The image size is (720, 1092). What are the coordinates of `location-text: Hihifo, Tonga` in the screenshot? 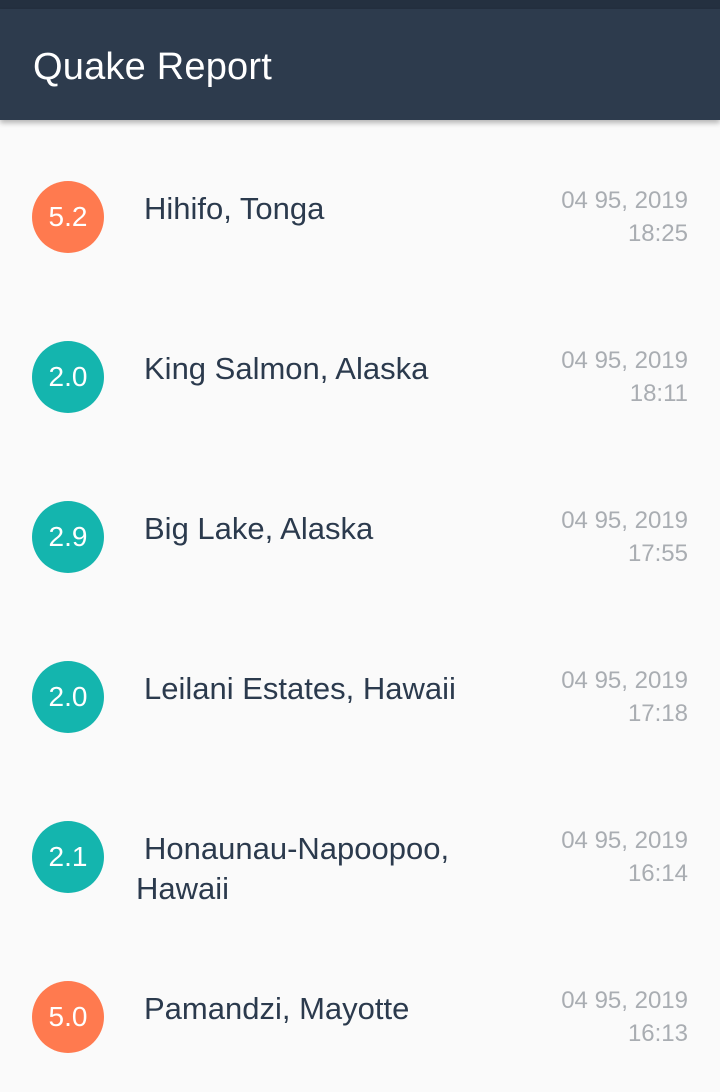 It's located at (234, 208).